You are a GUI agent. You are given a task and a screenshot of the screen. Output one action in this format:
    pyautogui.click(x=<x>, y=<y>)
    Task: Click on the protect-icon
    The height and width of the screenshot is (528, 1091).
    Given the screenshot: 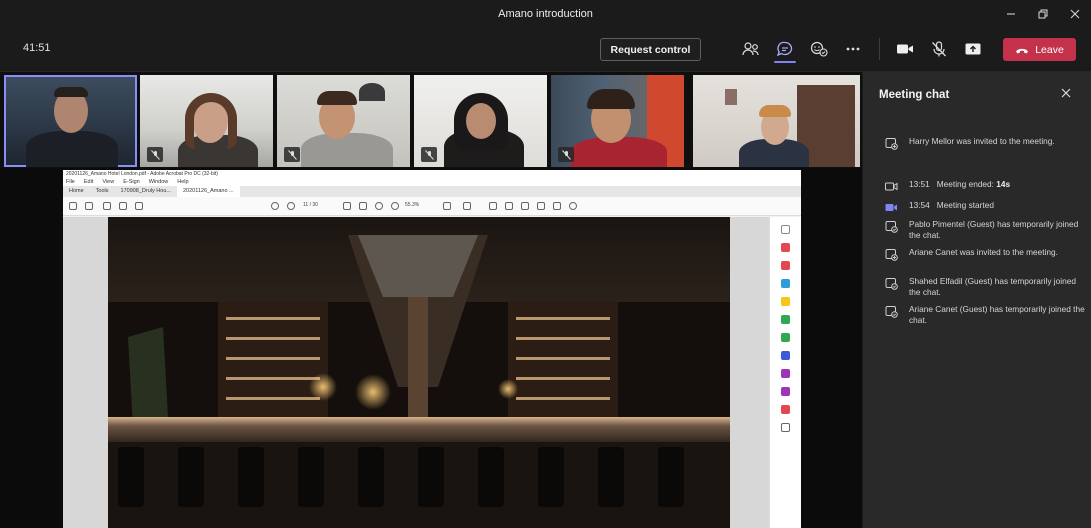 What is the action you would take?
    pyautogui.click(x=785, y=355)
    